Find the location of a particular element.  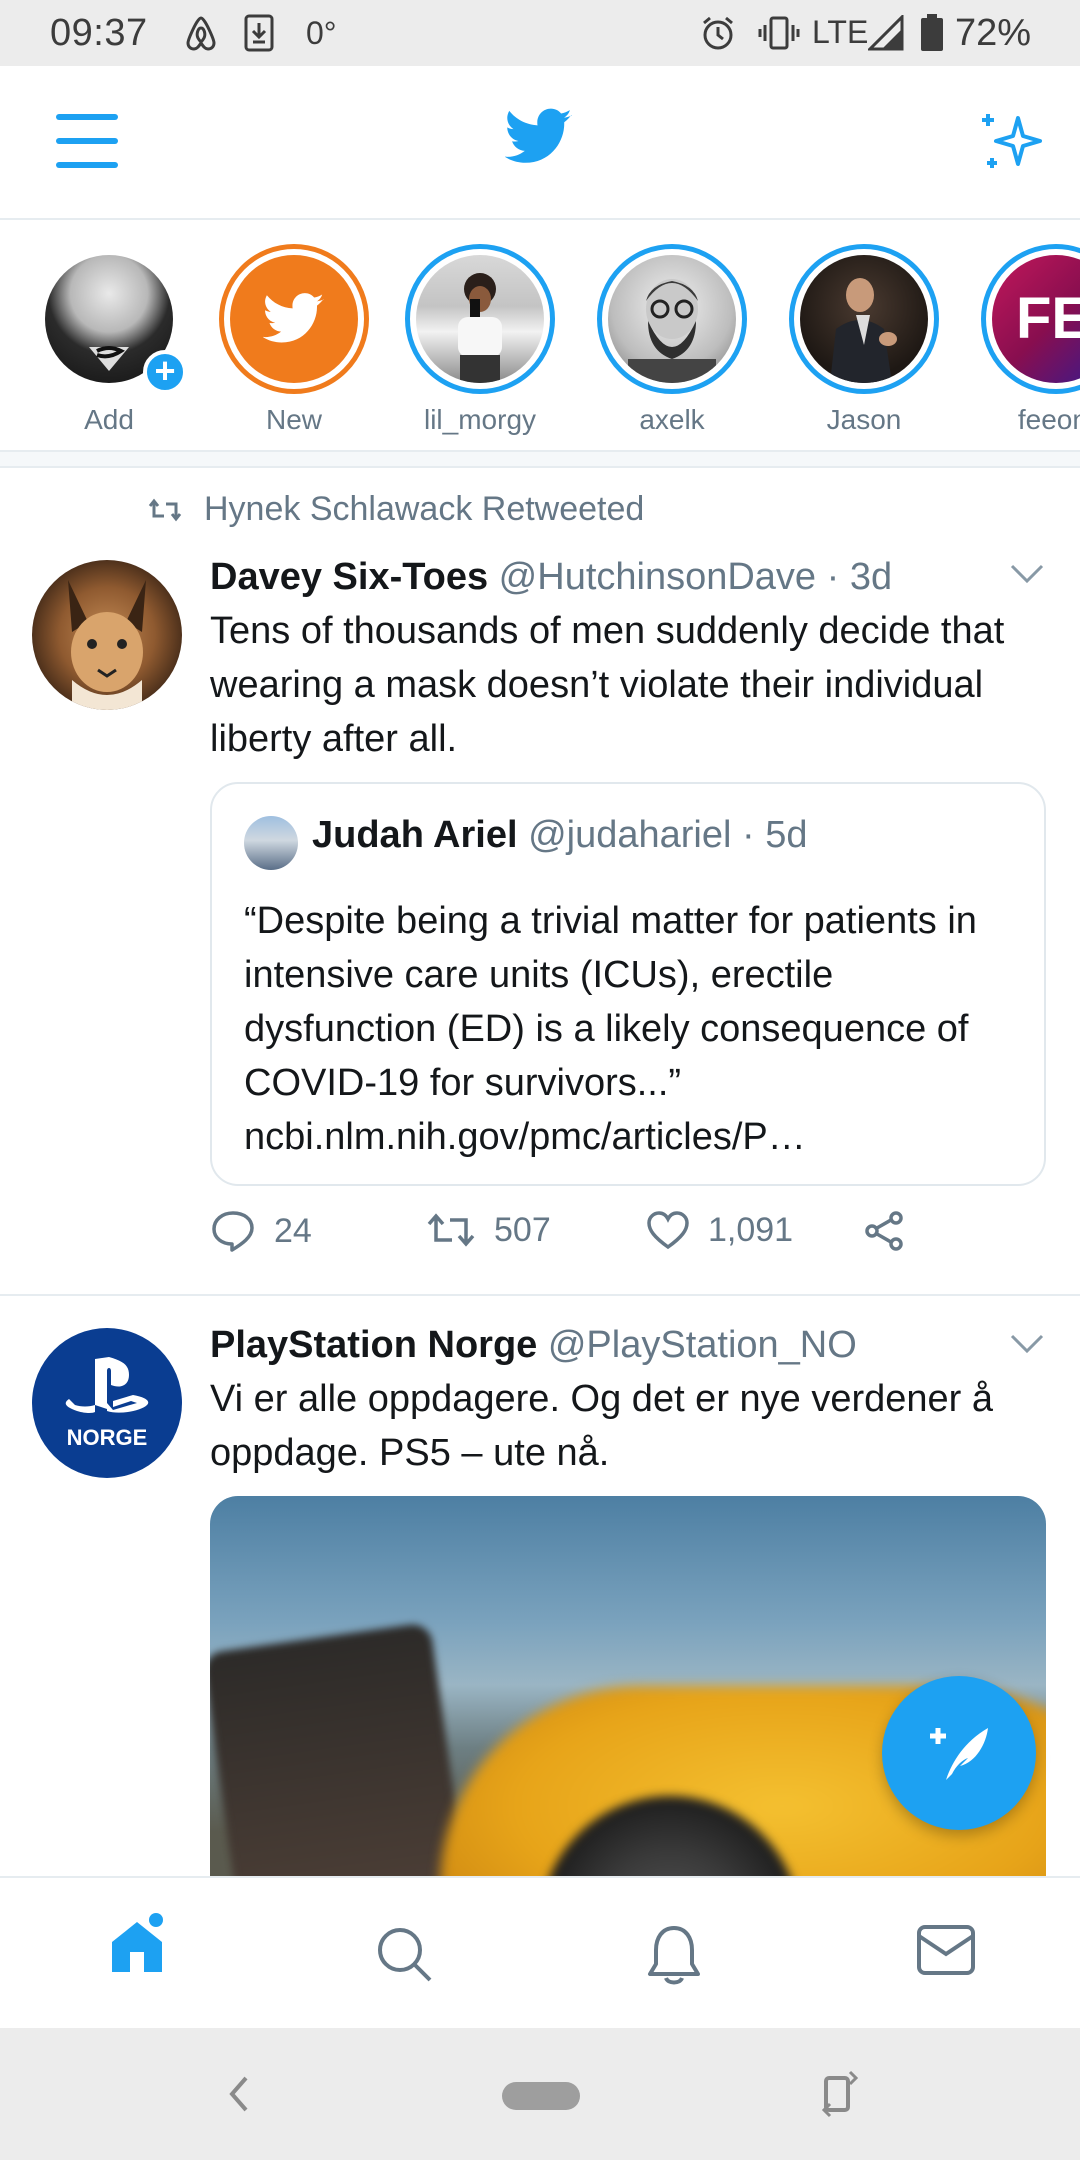

fleet-jason: Jason is located at coordinates (864, 340).